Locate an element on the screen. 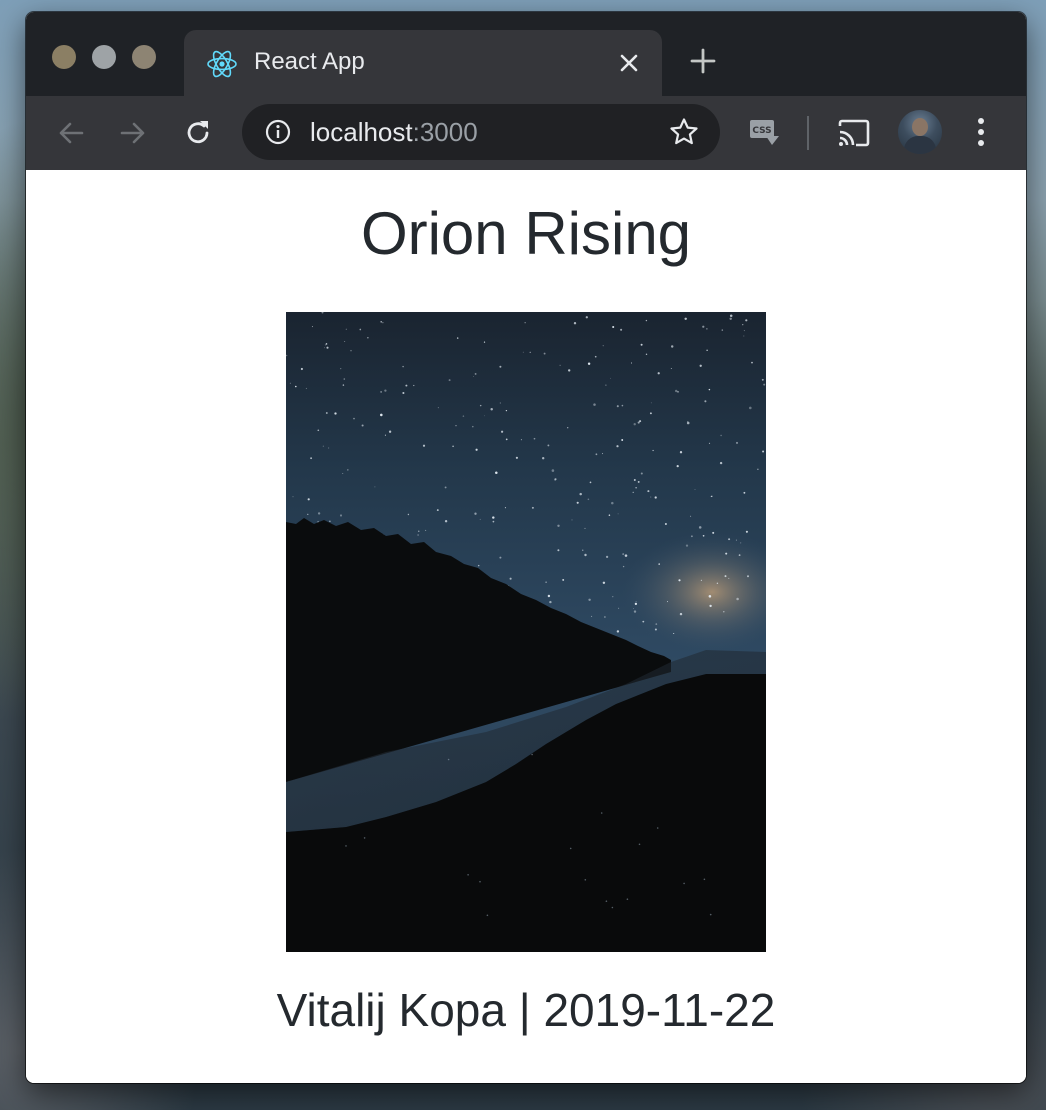  page-title: Orion Rising is located at coordinates (526, 233).